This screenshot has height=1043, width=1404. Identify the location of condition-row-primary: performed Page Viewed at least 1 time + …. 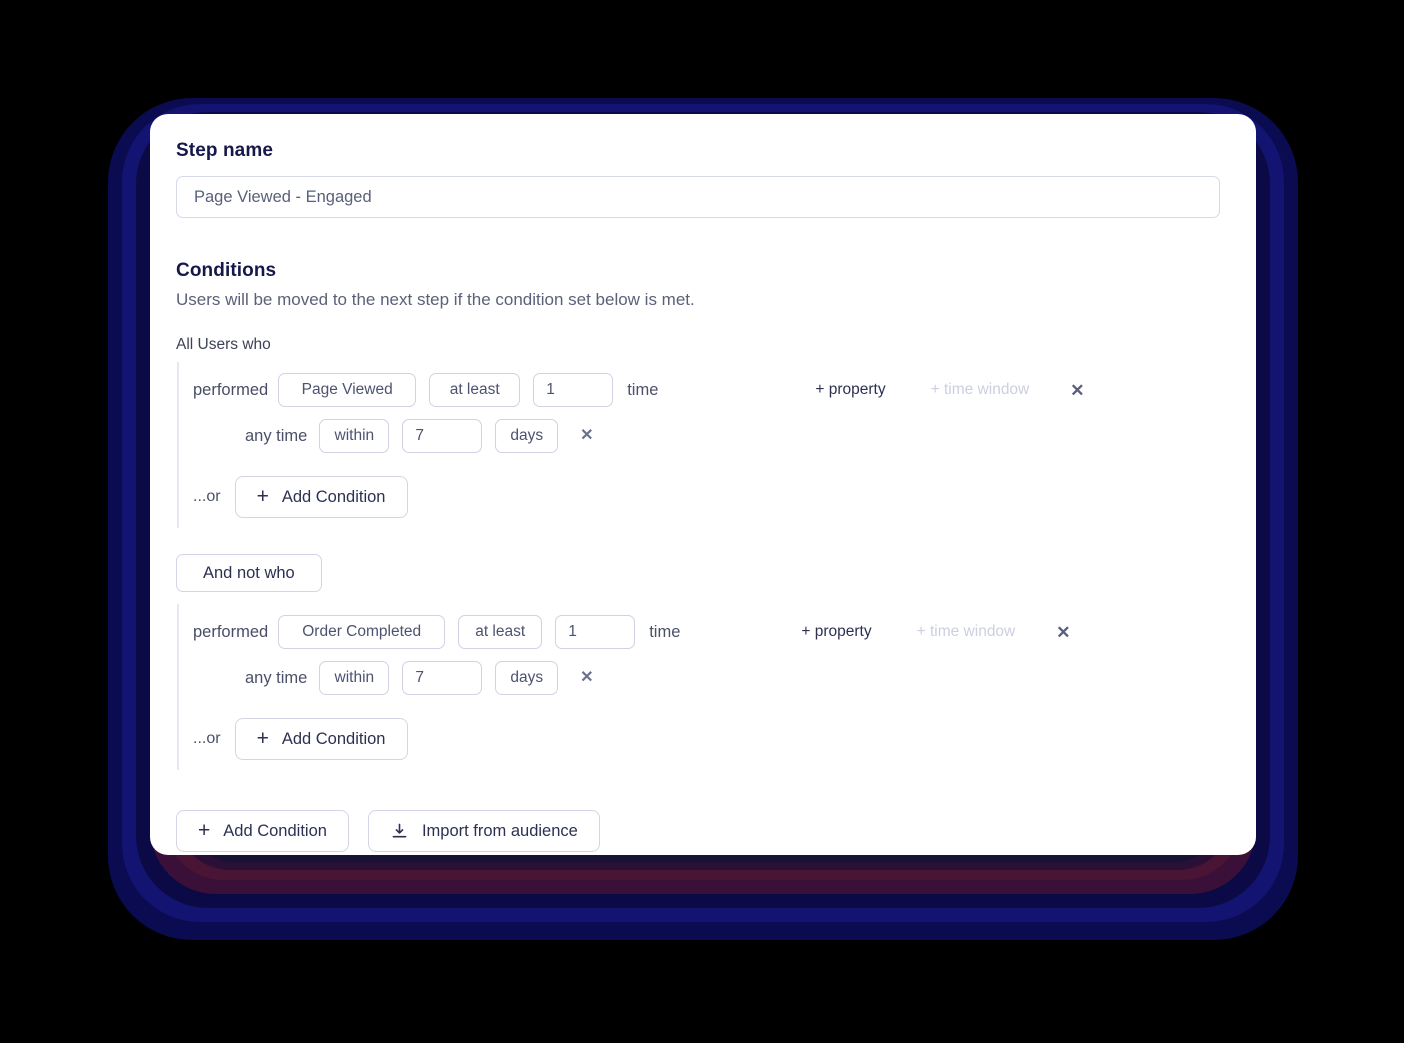
(711, 390).